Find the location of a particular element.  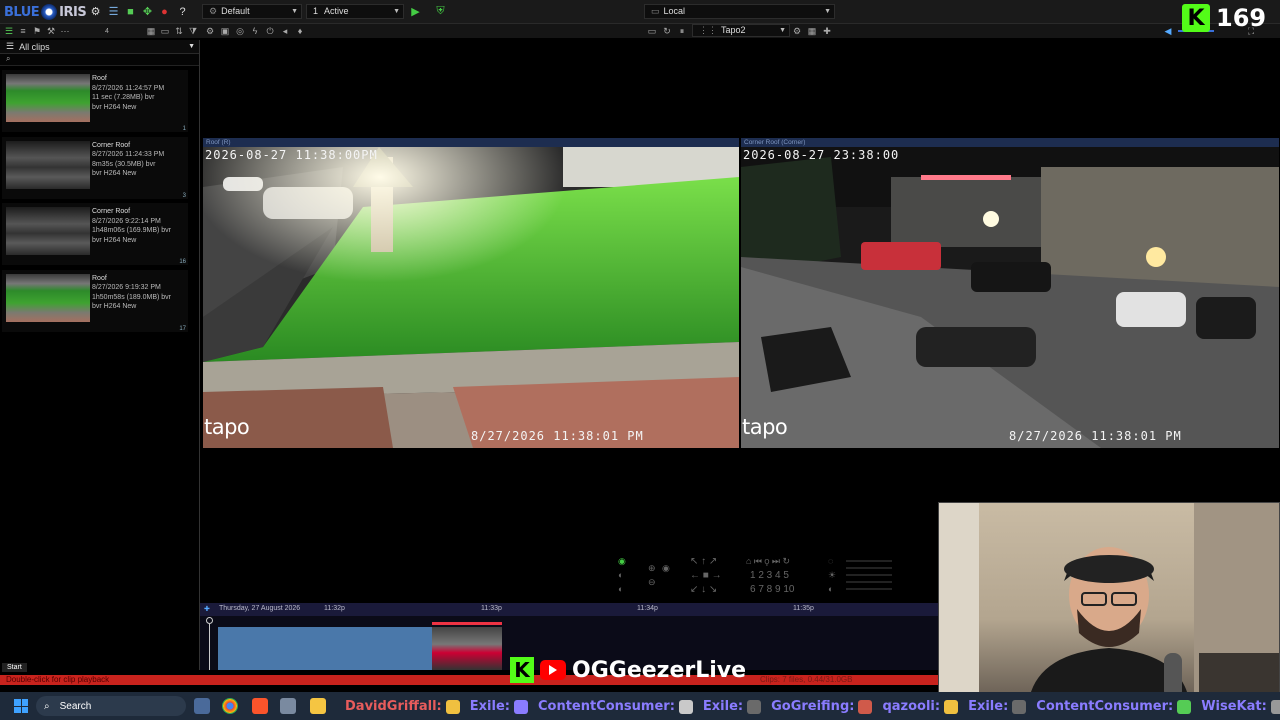

group-dropdown: ⋮⋮ Tapo2 ▼ is located at coordinates (741, 30).